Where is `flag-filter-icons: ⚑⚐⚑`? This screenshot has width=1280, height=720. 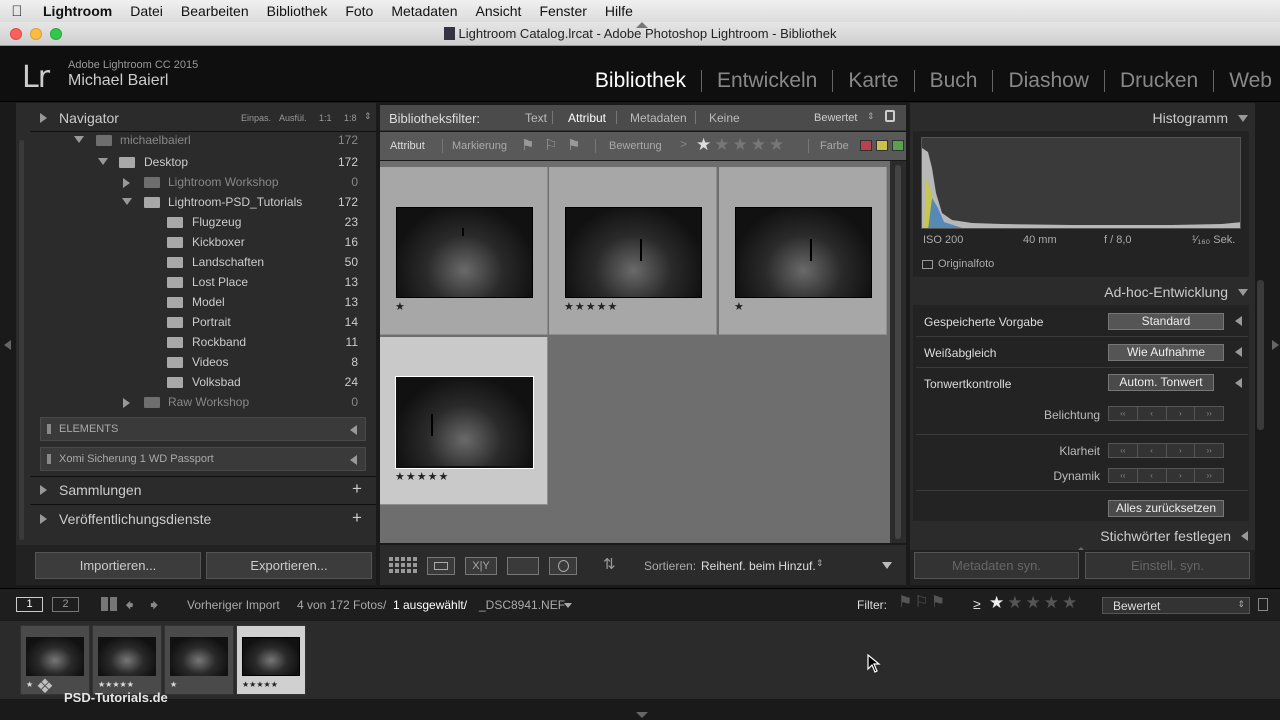 flag-filter-icons: ⚑⚐⚑ is located at coordinates (922, 602).